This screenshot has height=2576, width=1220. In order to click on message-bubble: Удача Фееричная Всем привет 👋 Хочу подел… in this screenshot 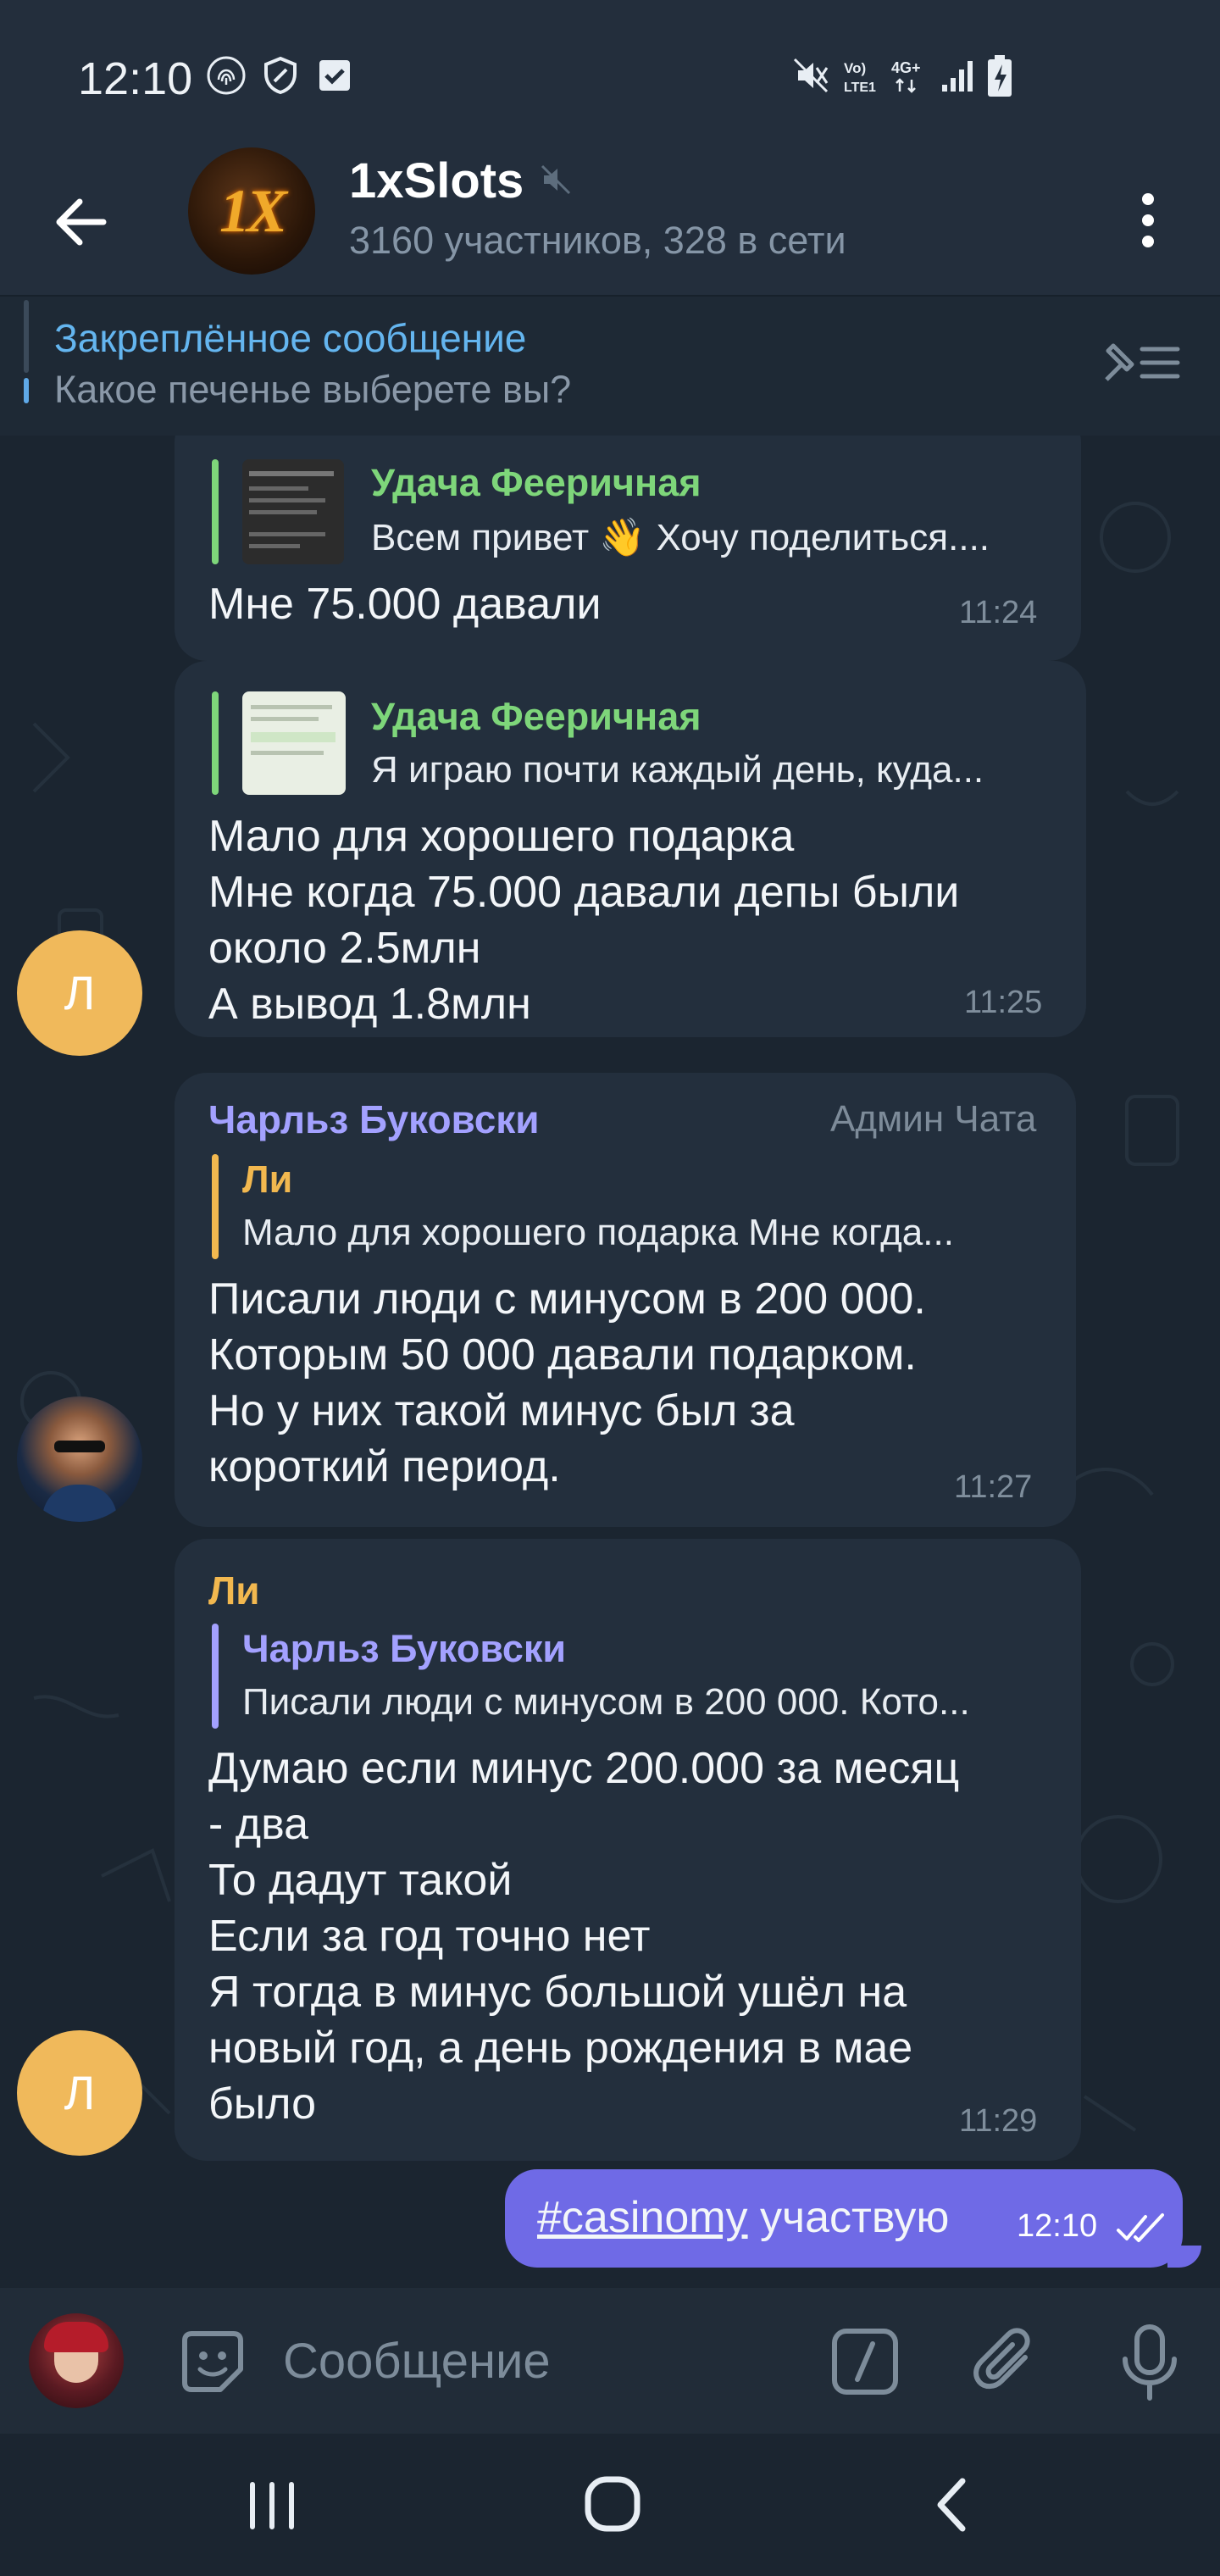, I will do `click(628, 548)`.